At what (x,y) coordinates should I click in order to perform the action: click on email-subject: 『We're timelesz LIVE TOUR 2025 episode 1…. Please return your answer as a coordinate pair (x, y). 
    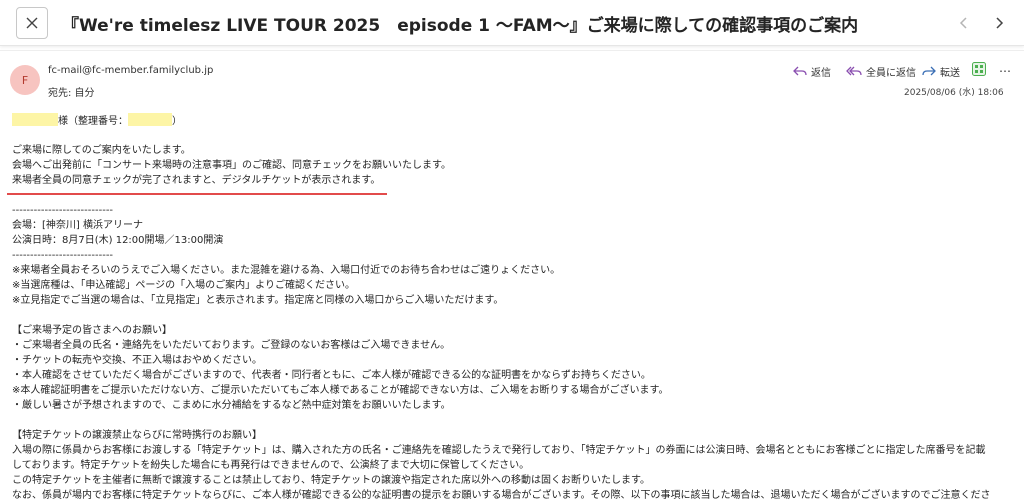
    Looking at the image, I should click on (460, 26).